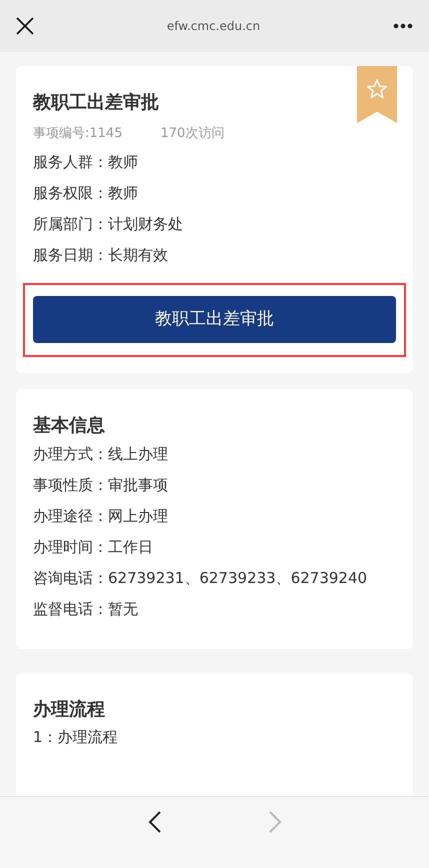  Describe the element at coordinates (25, 26) in the screenshot. I see `close-icon` at that location.